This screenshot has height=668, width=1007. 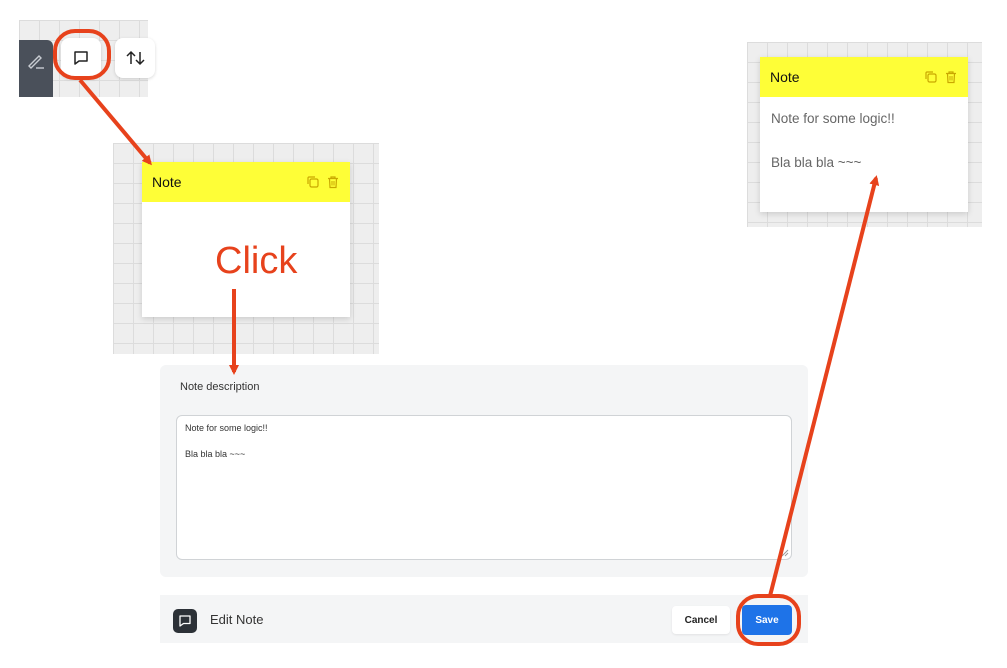 I want to click on tool-panel, so click(x=36, y=68).